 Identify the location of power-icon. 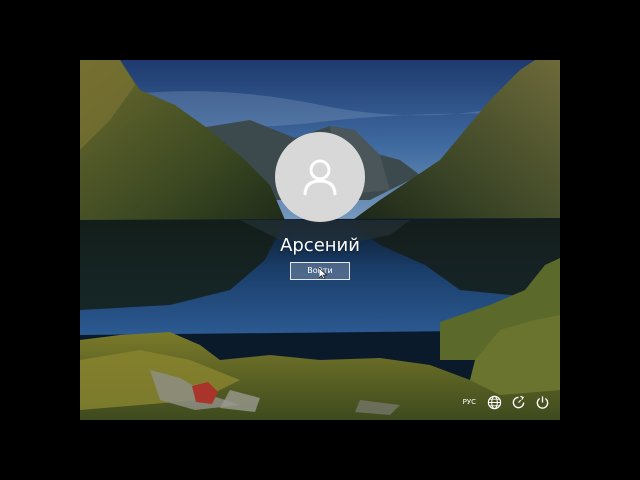
(542, 402).